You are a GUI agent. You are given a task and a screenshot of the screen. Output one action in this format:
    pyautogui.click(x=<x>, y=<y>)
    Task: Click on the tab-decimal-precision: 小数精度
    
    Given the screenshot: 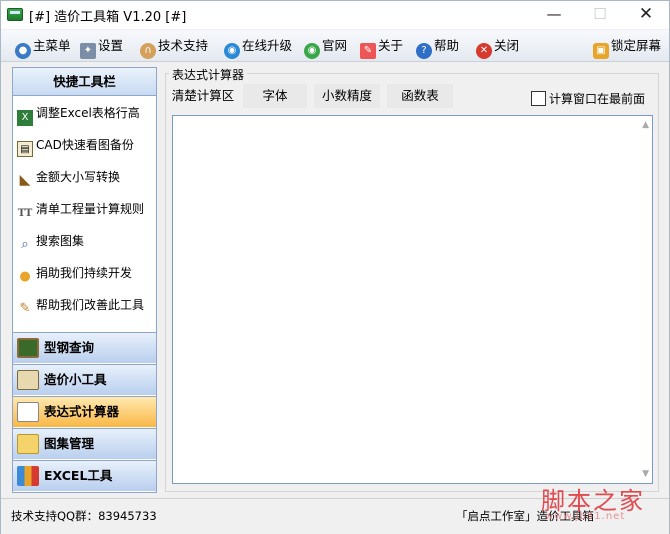 What is the action you would take?
    pyautogui.click(x=347, y=96)
    